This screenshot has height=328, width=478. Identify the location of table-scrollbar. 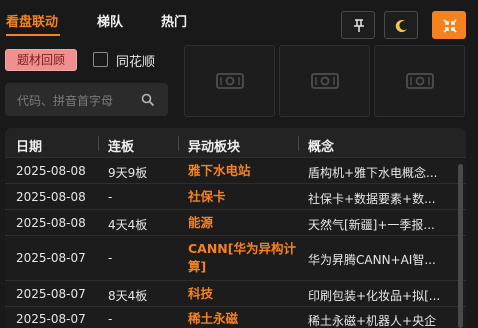
(460, 246).